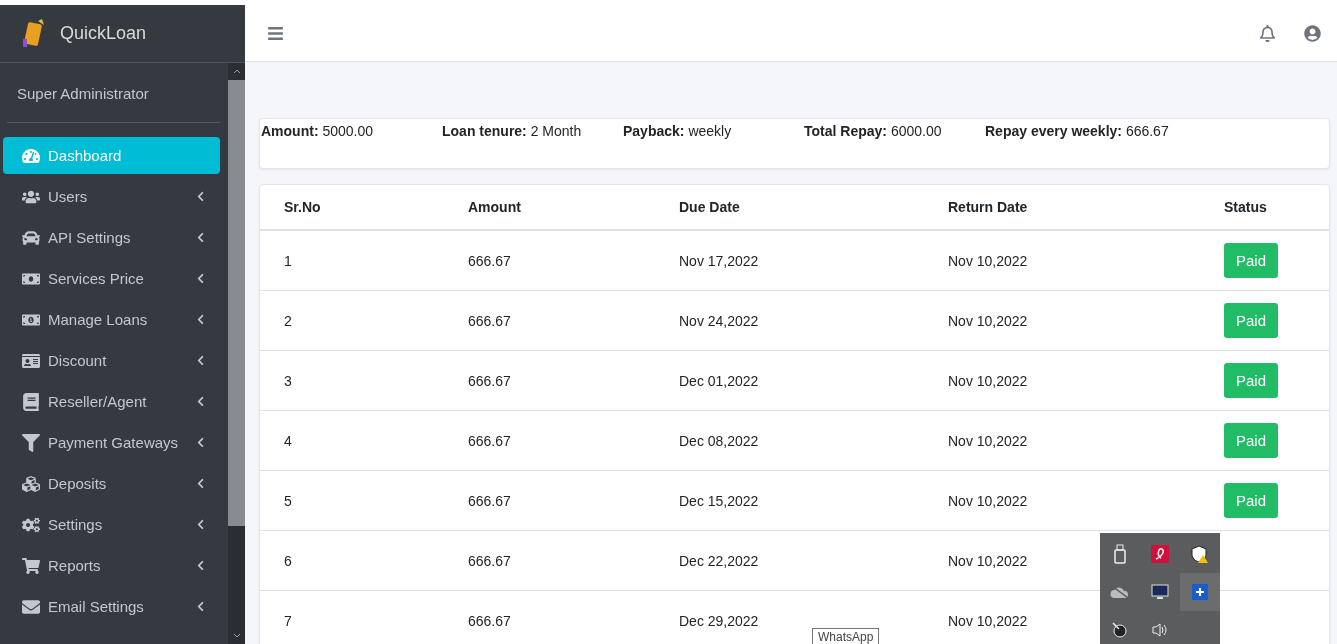  Describe the element at coordinates (1075, 132) in the screenshot. I see `summary-item: Repay every weekly: 666.67` at that location.